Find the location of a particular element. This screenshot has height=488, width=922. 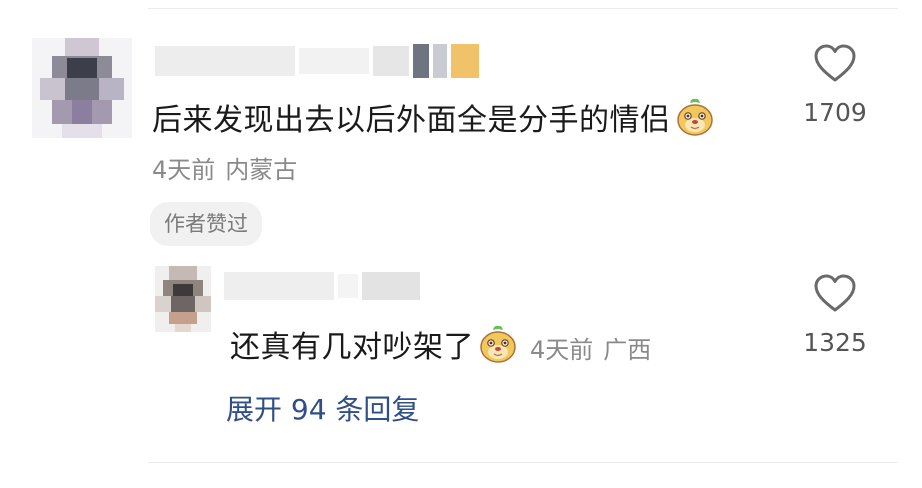

like-count: 1709 is located at coordinates (835, 112).